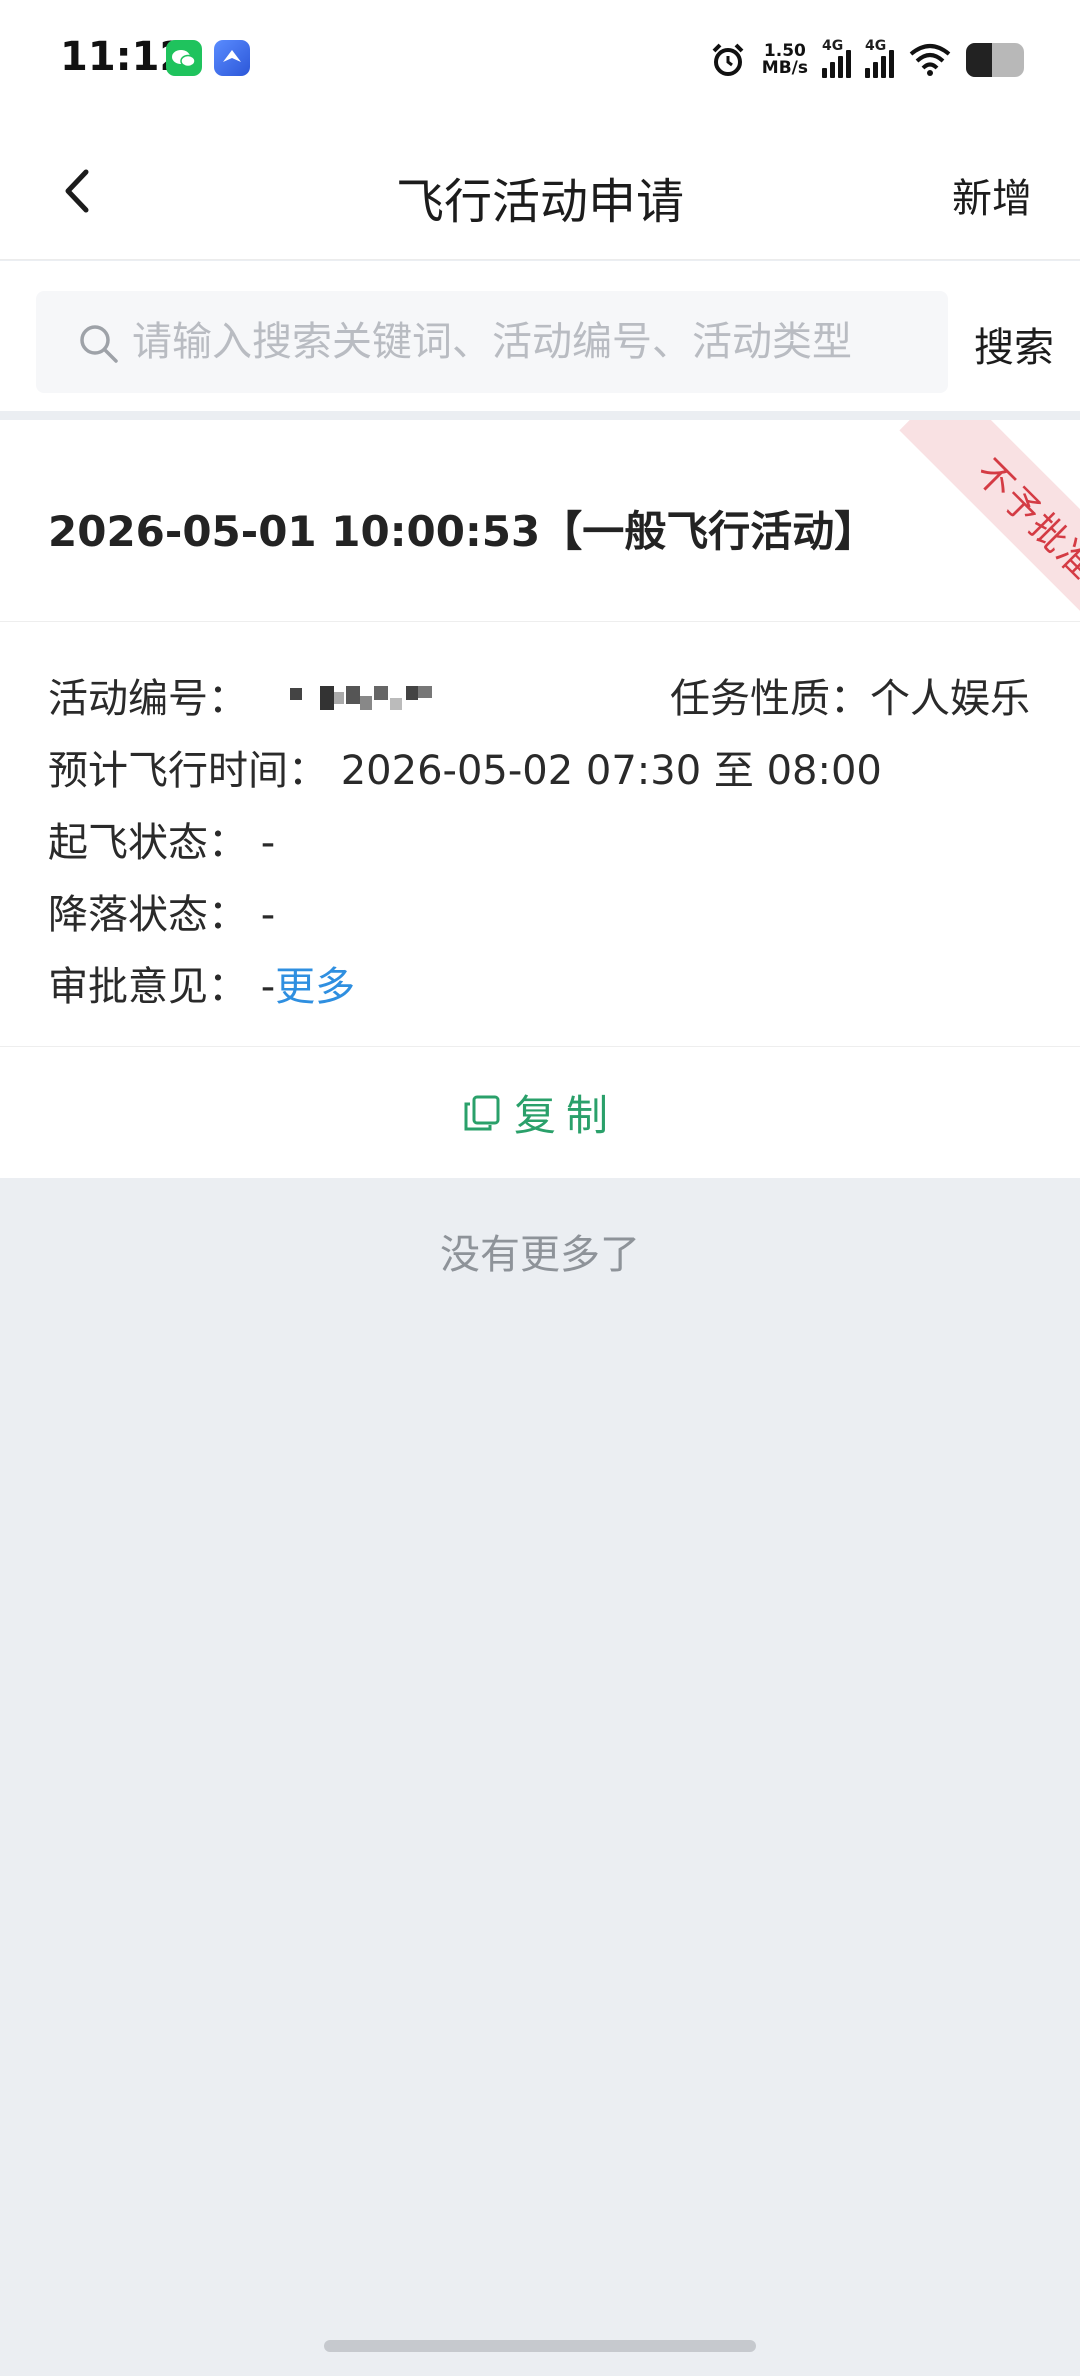 The width and height of the screenshot is (1080, 2376). Describe the element at coordinates (540, 1255) in the screenshot. I see `list-end-text: 没有更多了` at that location.